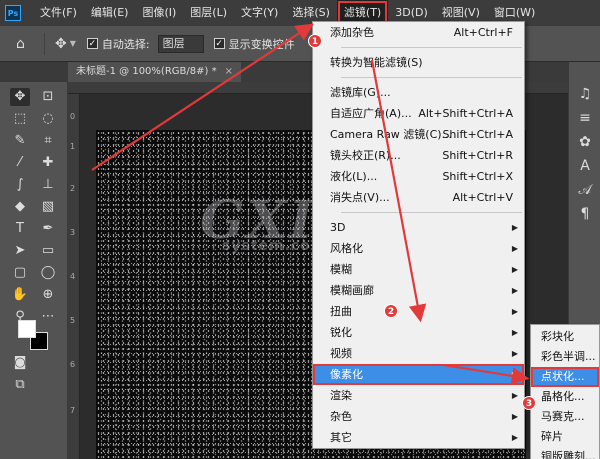  What do you see at coordinates (73, 410) in the screenshot?
I see `ruler-number: 7` at bounding box center [73, 410].